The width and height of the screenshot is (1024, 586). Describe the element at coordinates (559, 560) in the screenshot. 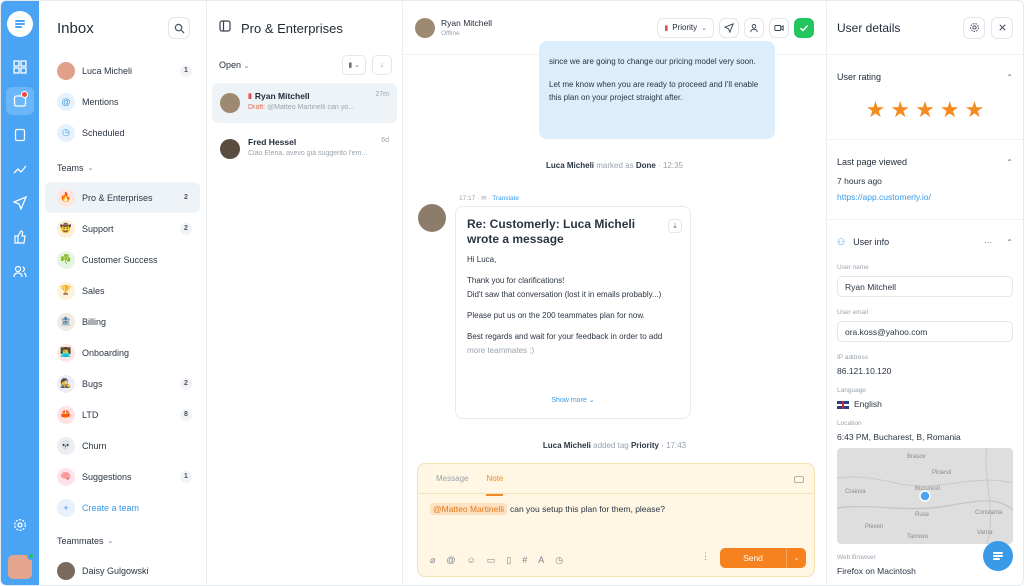

I see `schedule-icon: ◷` at that location.